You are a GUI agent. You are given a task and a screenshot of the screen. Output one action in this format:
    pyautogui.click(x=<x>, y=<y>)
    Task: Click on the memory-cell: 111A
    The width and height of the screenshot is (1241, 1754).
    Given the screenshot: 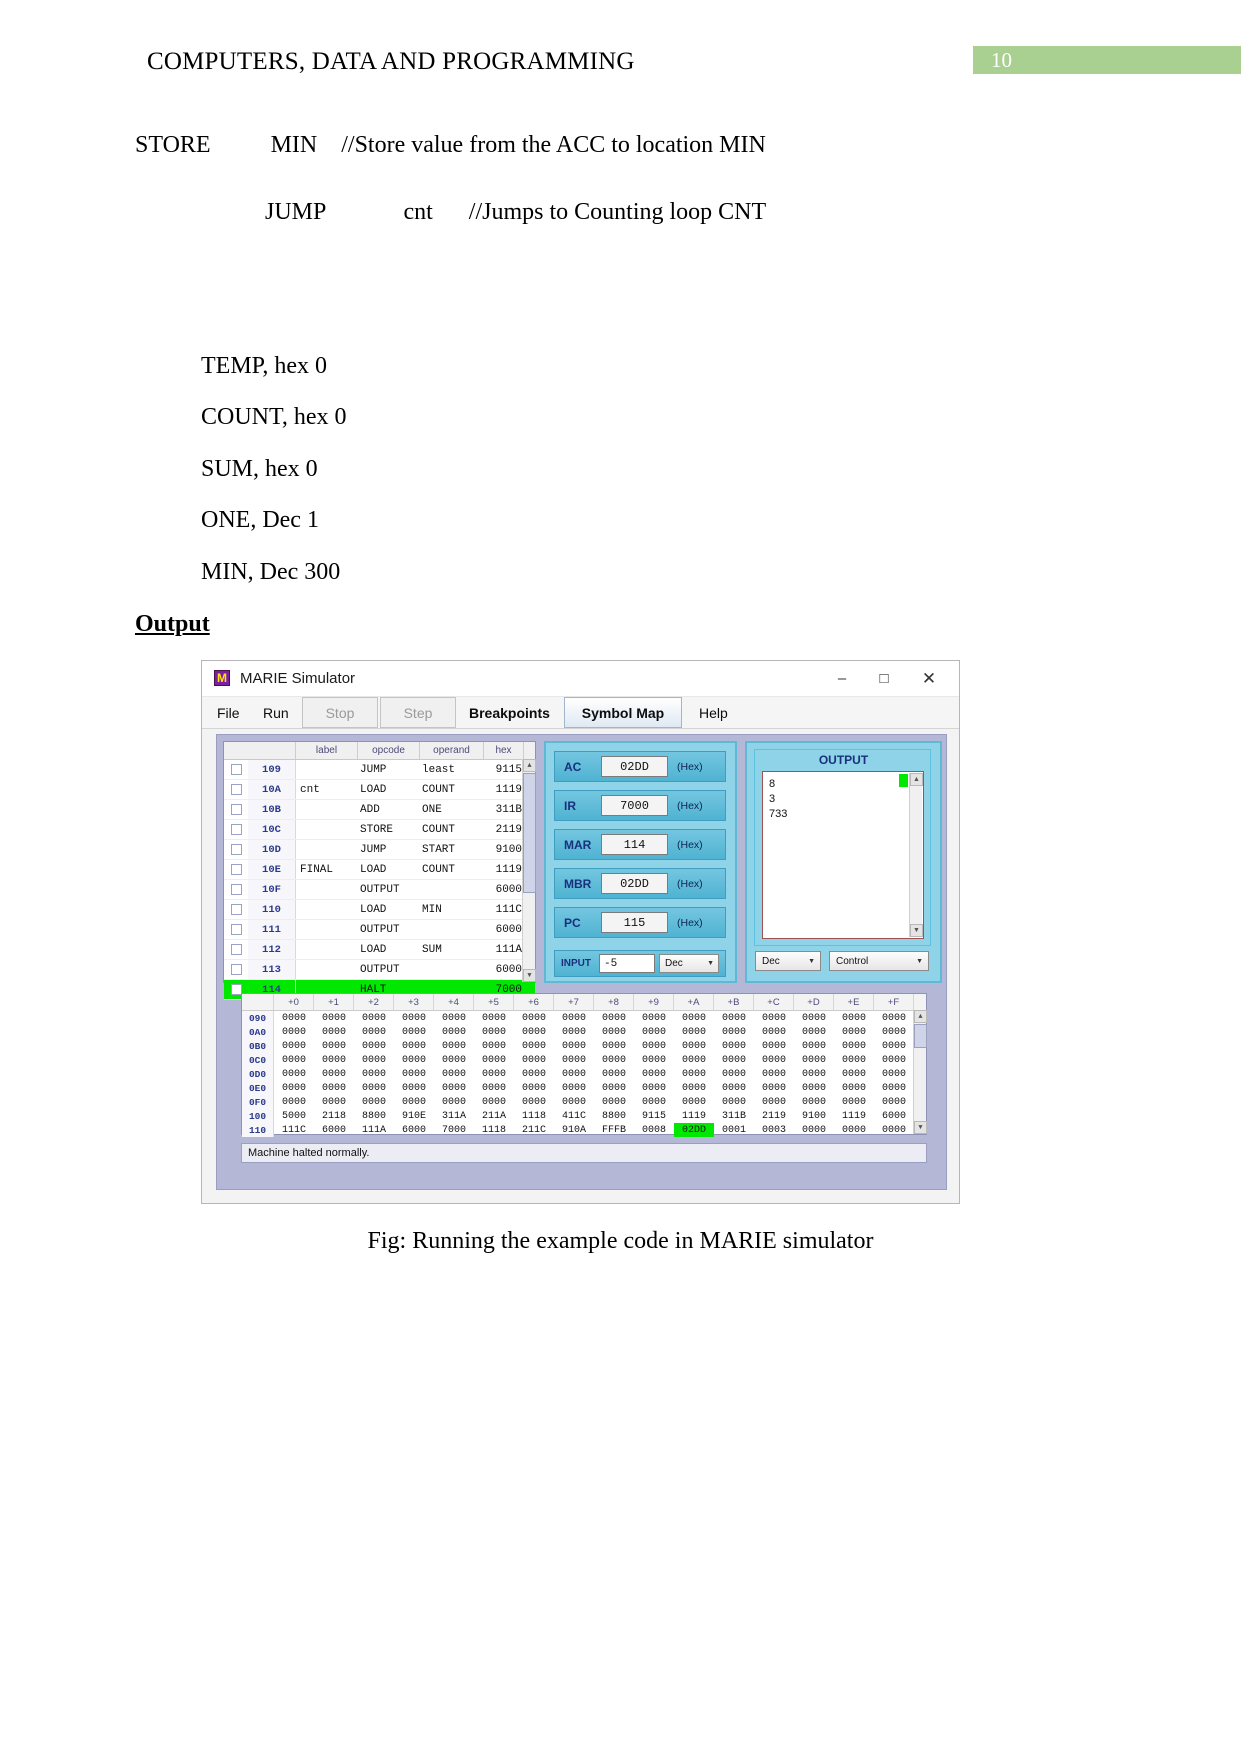 What is the action you would take?
    pyautogui.click(x=374, y=1130)
    